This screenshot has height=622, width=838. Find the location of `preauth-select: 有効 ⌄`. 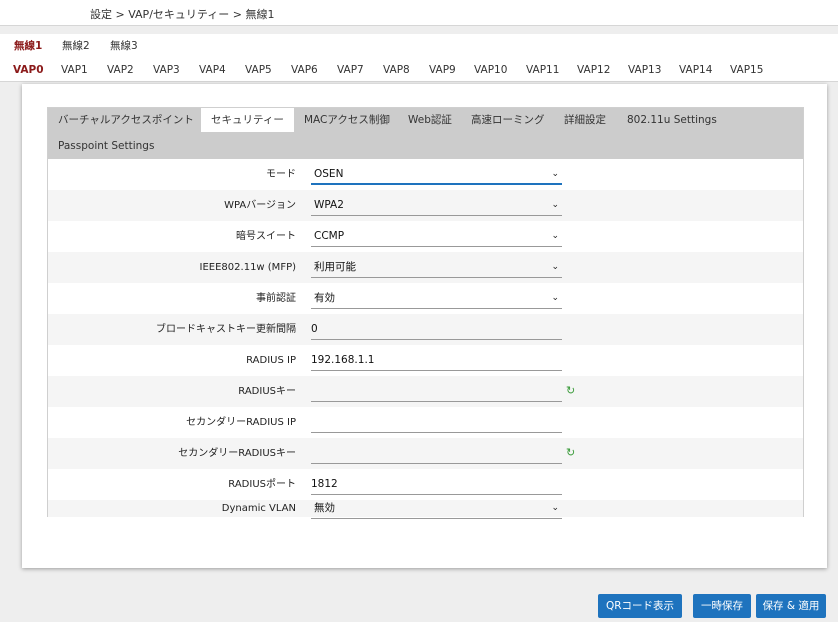

preauth-select: 有効 ⌄ is located at coordinates (436, 298).